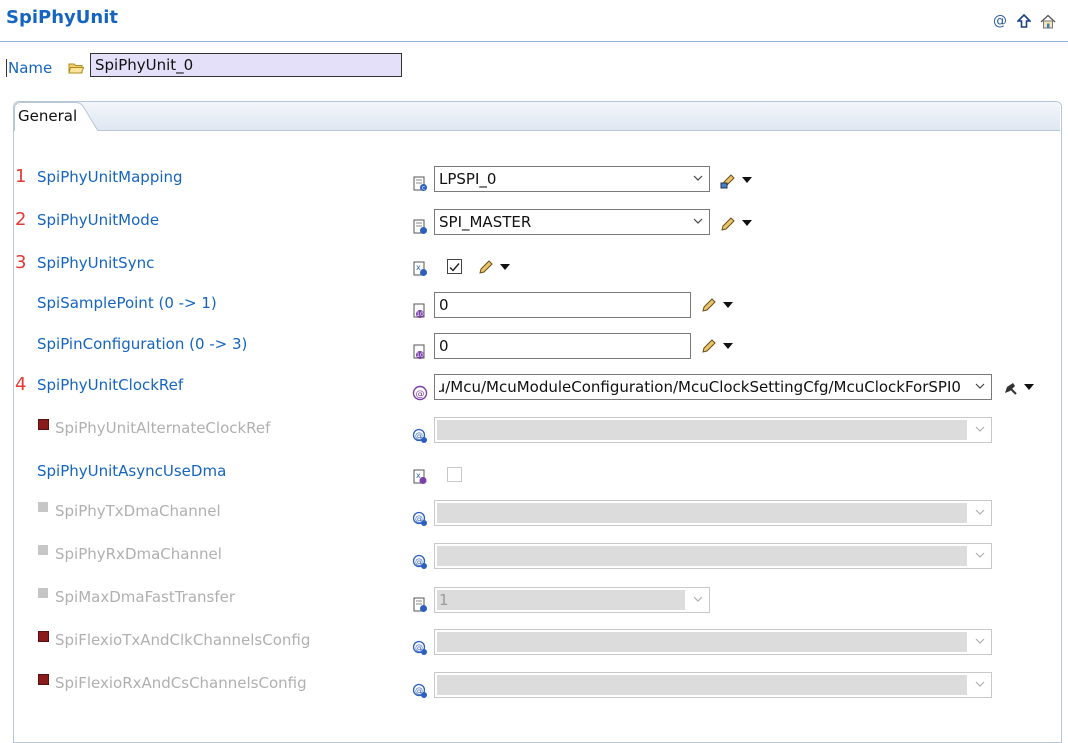  I want to click on checkmark-icon, so click(454, 267).